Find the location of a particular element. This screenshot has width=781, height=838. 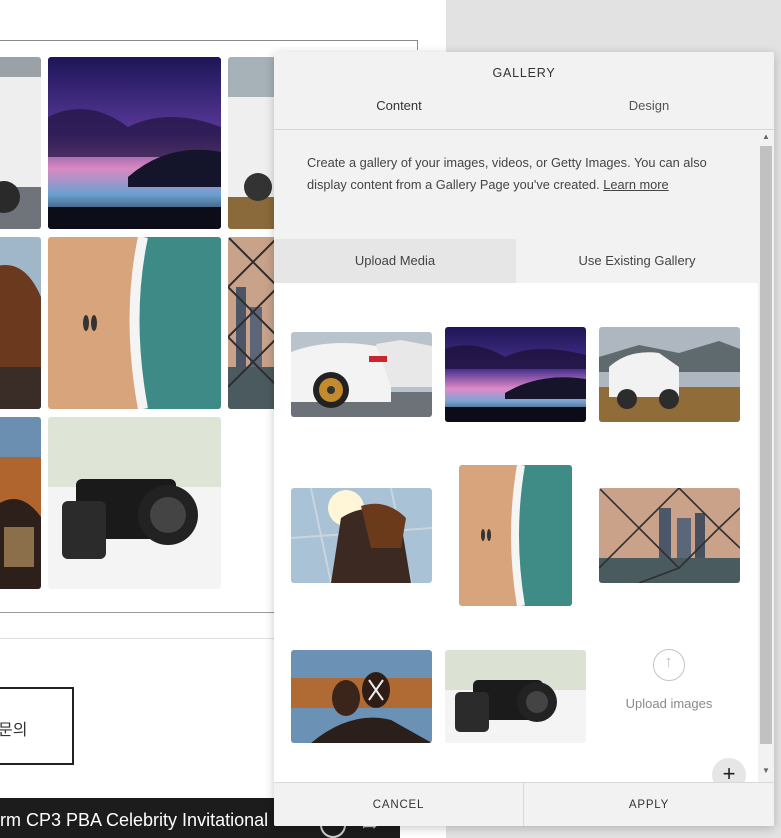

bg-thumb-face-paint is located at coordinates (20, 503).